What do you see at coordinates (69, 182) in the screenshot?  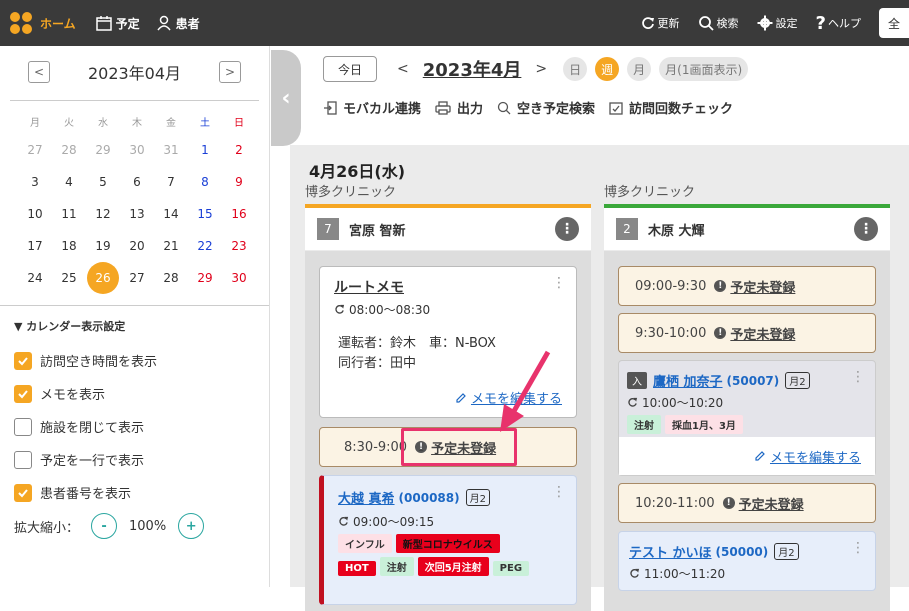 I see `calendar-day: 4` at bounding box center [69, 182].